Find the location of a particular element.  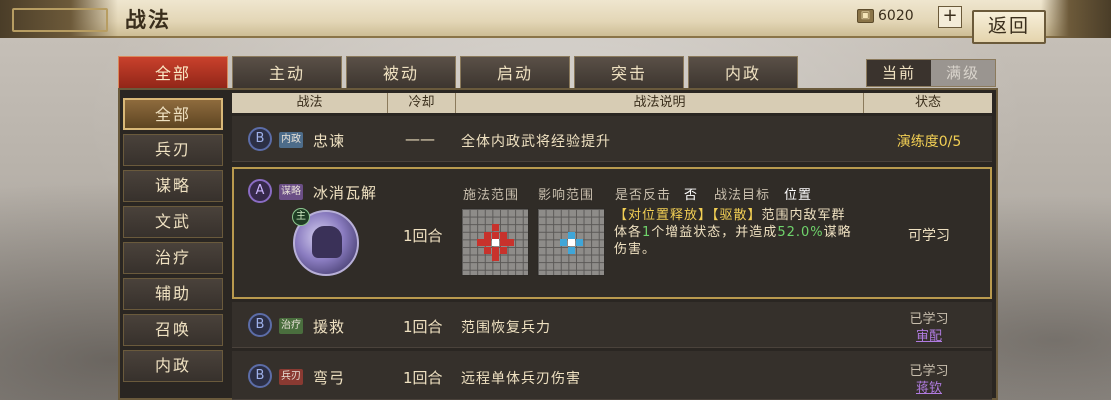

skill-description: 远程单体兵刃伤害 is located at coordinates (521, 379).